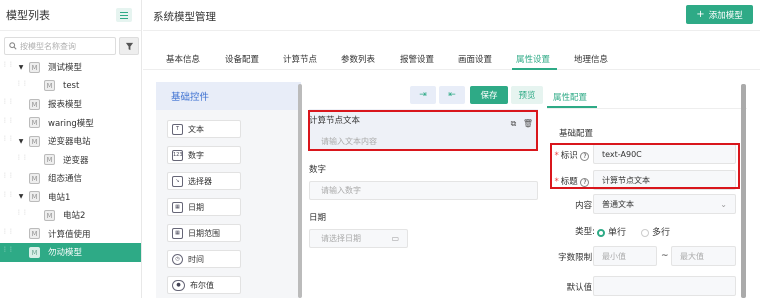  I want to click on collapse-sidebar-button, so click(124, 15).